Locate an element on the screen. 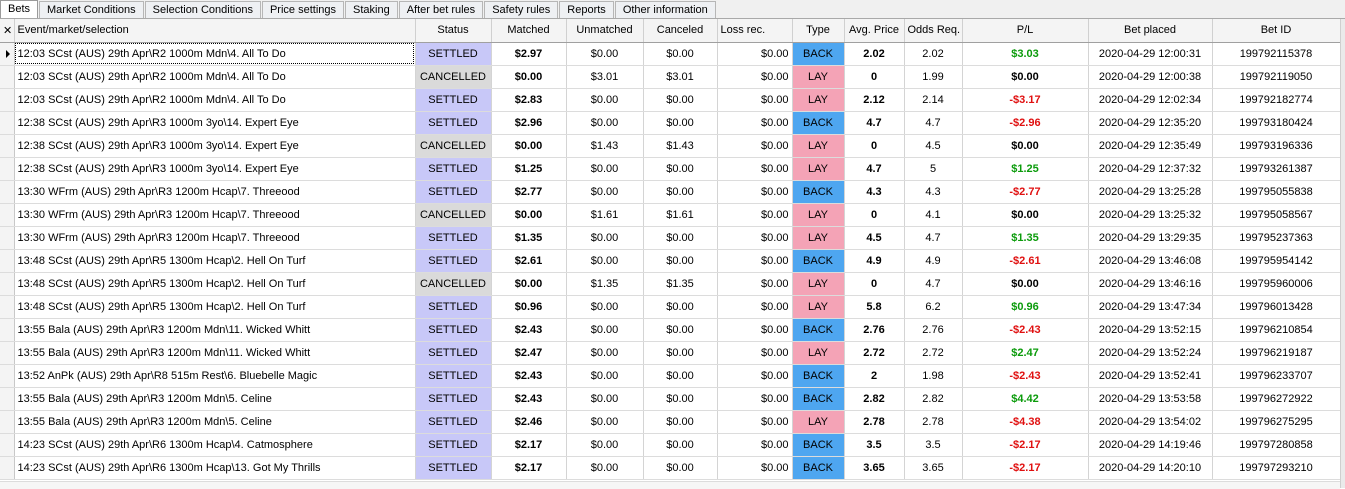 This screenshot has width=1345, height=489. bet-id-cell: 199796272922 is located at coordinates (1276, 399).